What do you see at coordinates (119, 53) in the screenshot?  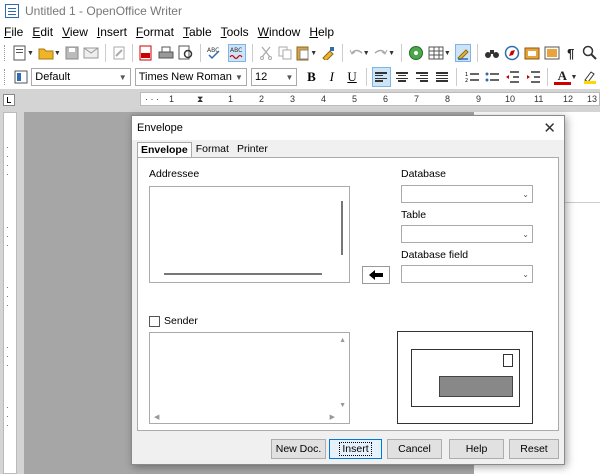 I see `edit-file-icon` at bounding box center [119, 53].